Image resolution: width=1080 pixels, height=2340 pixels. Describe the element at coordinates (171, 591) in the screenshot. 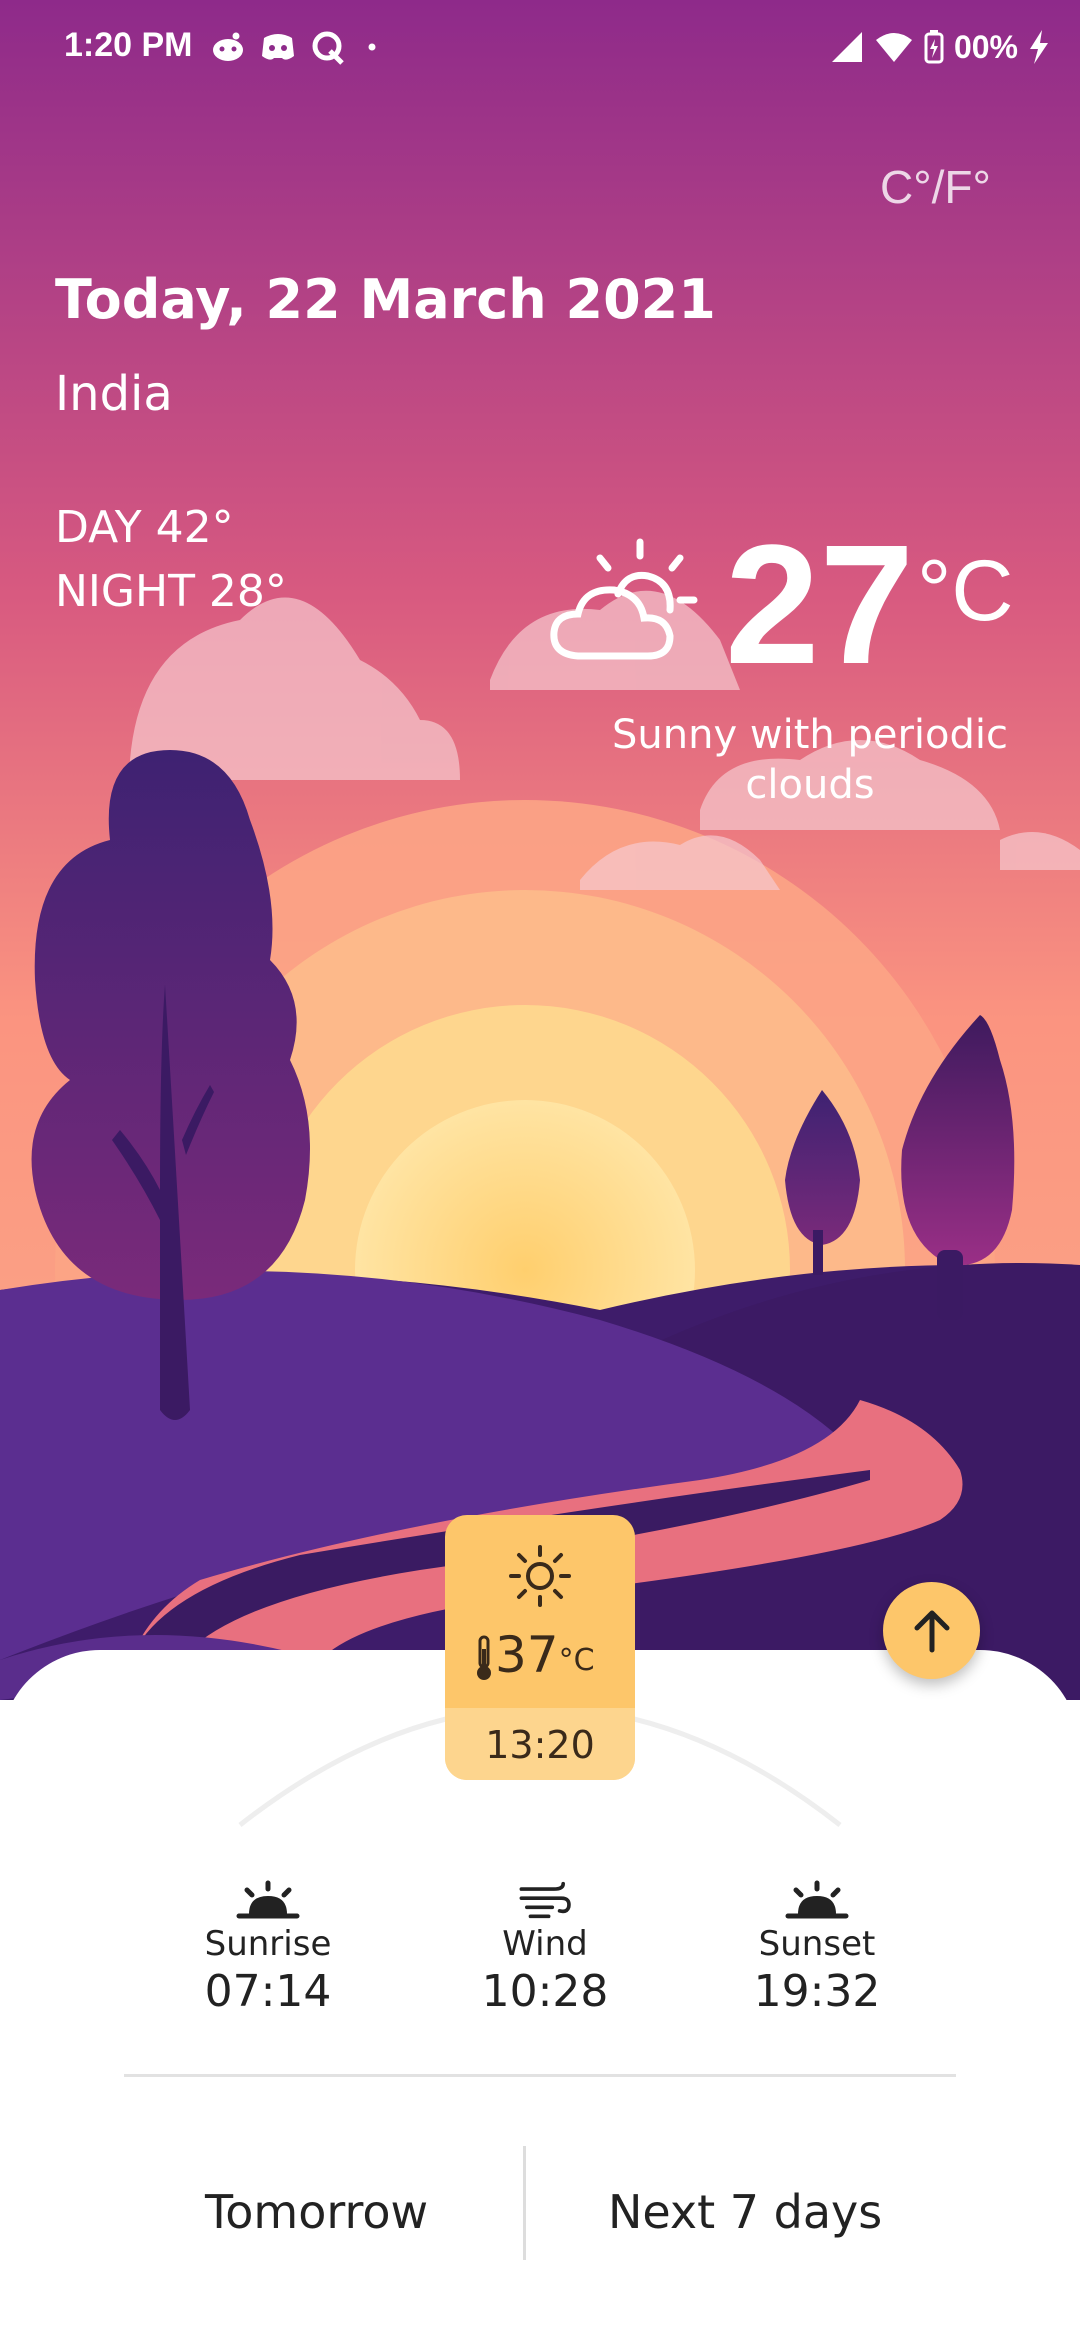

I see `night-temp: NIGHT 28°` at that location.